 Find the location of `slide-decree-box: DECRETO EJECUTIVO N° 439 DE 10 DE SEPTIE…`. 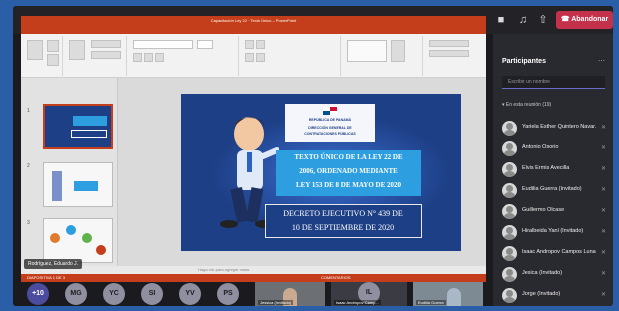

slide-decree-box: DECRETO EJECUTIVO N° 439 DE 10 DE SEPTIE… is located at coordinates (343, 221).